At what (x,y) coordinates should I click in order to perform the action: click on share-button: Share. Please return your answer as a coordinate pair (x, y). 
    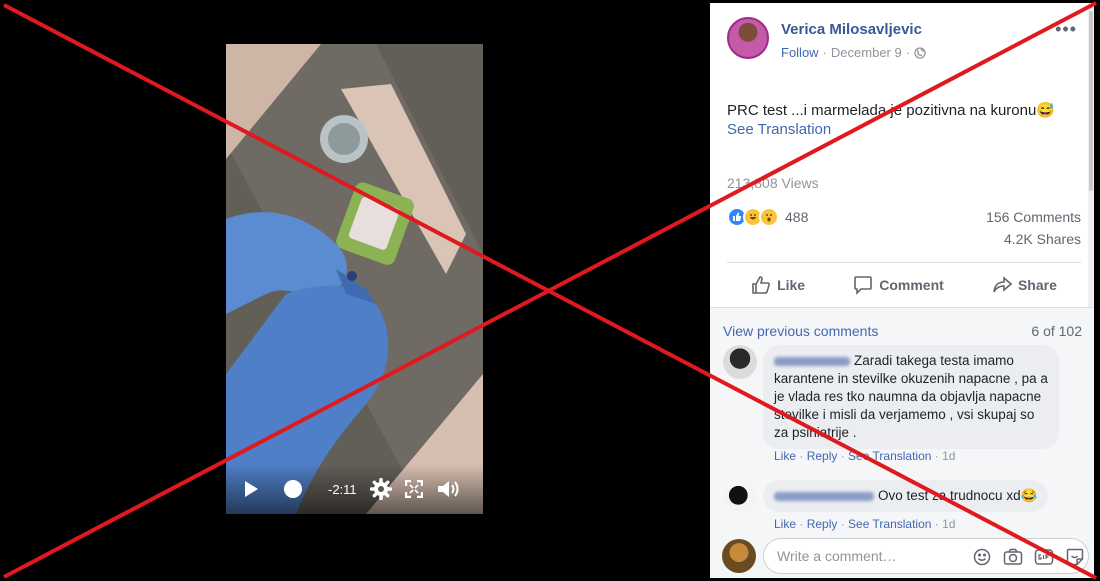
    Looking at the image, I should click on (1024, 285).